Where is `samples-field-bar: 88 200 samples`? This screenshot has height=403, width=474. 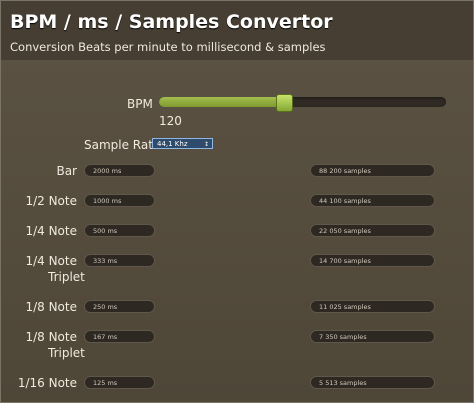
samples-field-bar: 88 200 samples is located at coordinates (372, 170).